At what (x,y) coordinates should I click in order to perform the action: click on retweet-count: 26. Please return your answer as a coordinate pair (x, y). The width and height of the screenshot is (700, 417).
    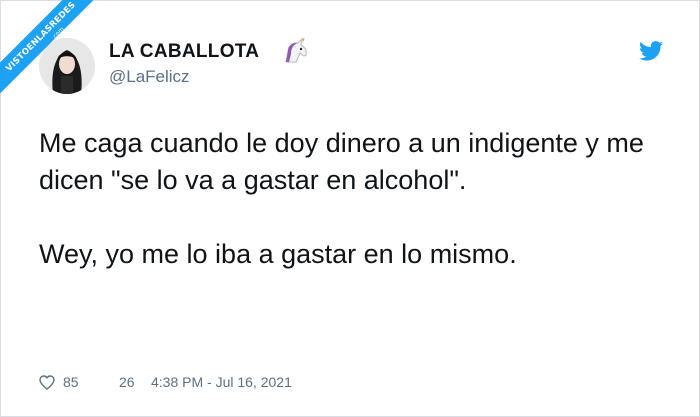
    Looking at the image, I should click on (127, 382).